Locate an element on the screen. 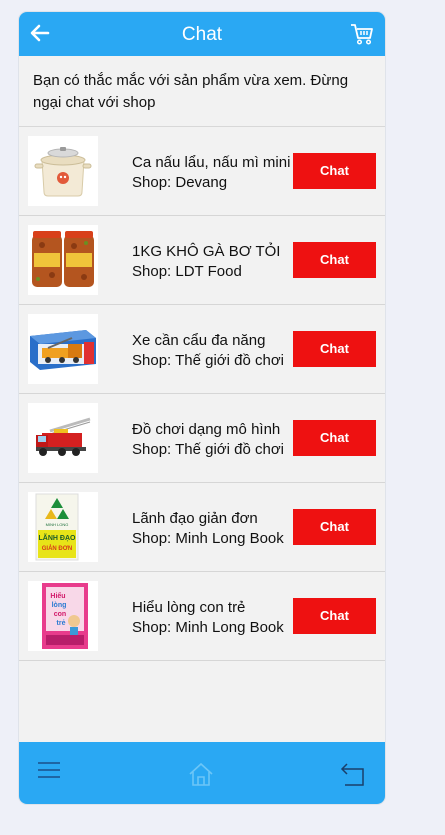 The width and height of the screenshot is (445, 835). header-bar: Chat is located at coordinates (202, 34).